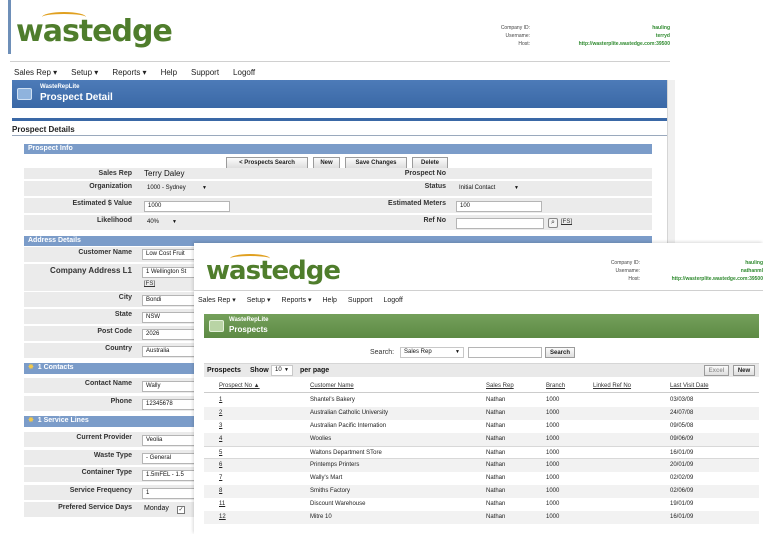 The width and height of the screenshot is (763, 534). What do you see at coordinates (751, 271) in the screenshot?
I see `username-value: nathanml` at bounding box center [751, 271].